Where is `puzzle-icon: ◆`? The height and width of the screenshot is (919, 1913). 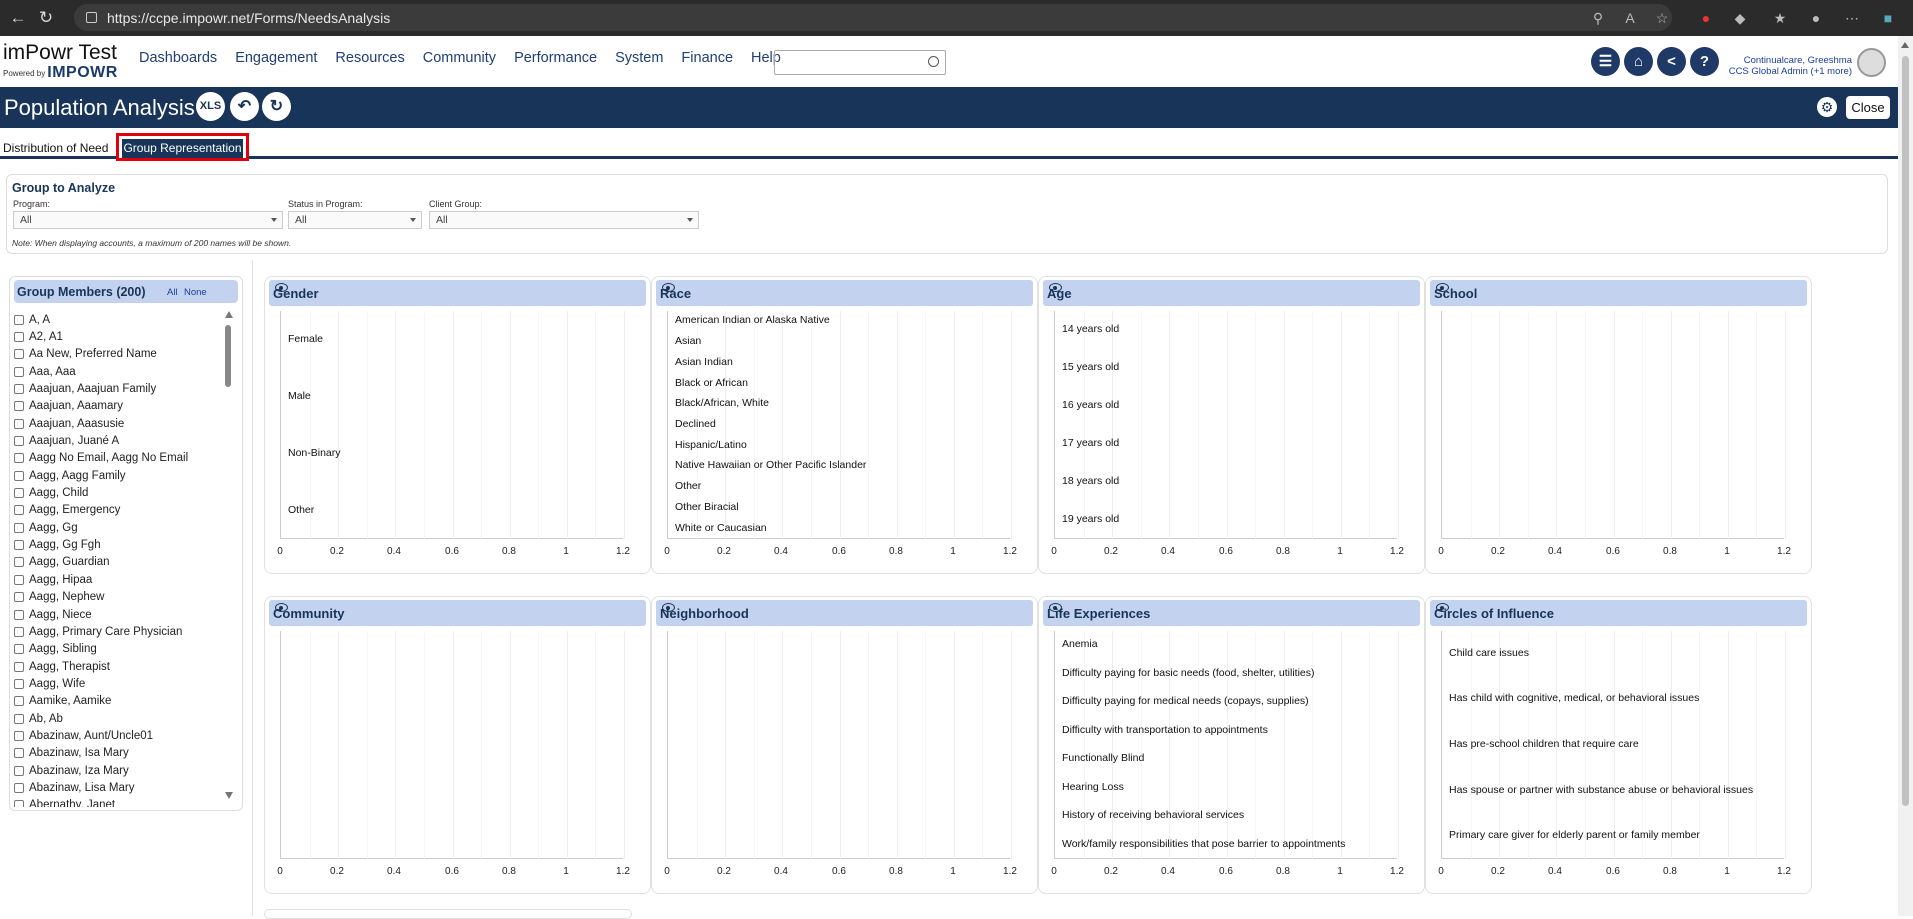 puzzle-icon: ◆ is located at coordinates (1740, 18).